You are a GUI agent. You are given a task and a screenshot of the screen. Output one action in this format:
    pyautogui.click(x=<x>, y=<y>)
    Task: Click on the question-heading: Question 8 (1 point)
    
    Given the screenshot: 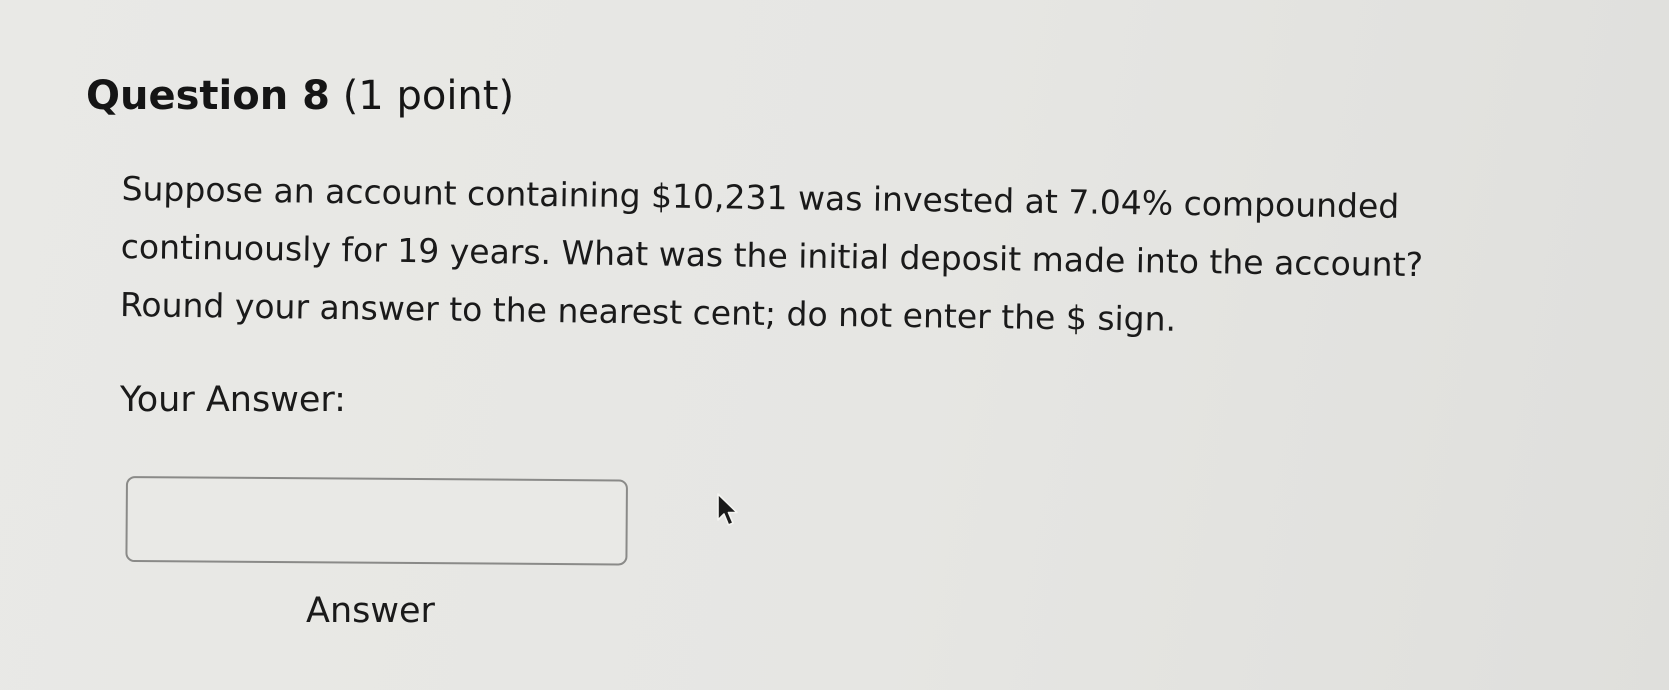 What is the action you would take?
    pyautogui.click(x=300, y=96)
    